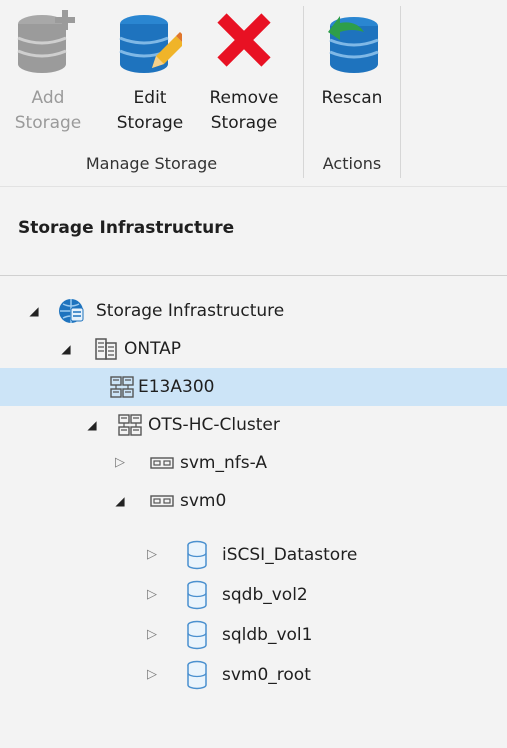 Image resolution: width=507 pixels, height=748 pixels. I want to click on database-add-icon, so click(48, 42).